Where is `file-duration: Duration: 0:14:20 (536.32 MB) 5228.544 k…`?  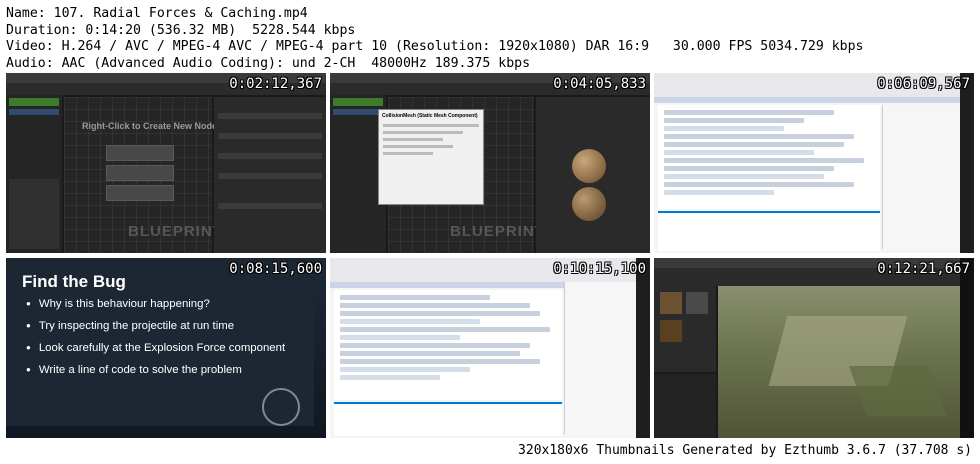 file-duration: Duration: 0:14:20 (536.32 MB) 5228.544 k… is located at coordinates (181, 30).